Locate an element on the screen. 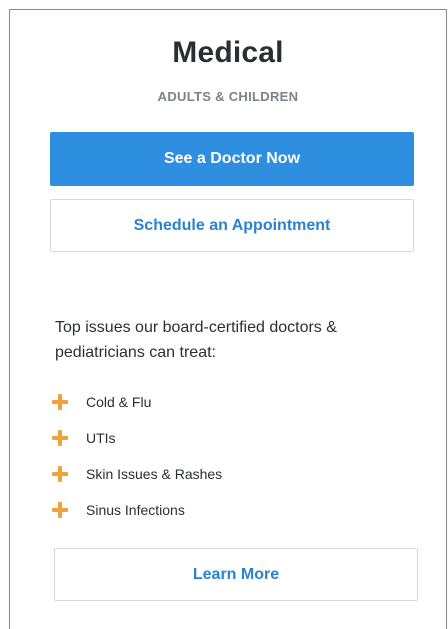 The height and width of the screenshot is (629, 448). see-doctor-now-button: See a Doctor Now is located at coordinates (232, 159).